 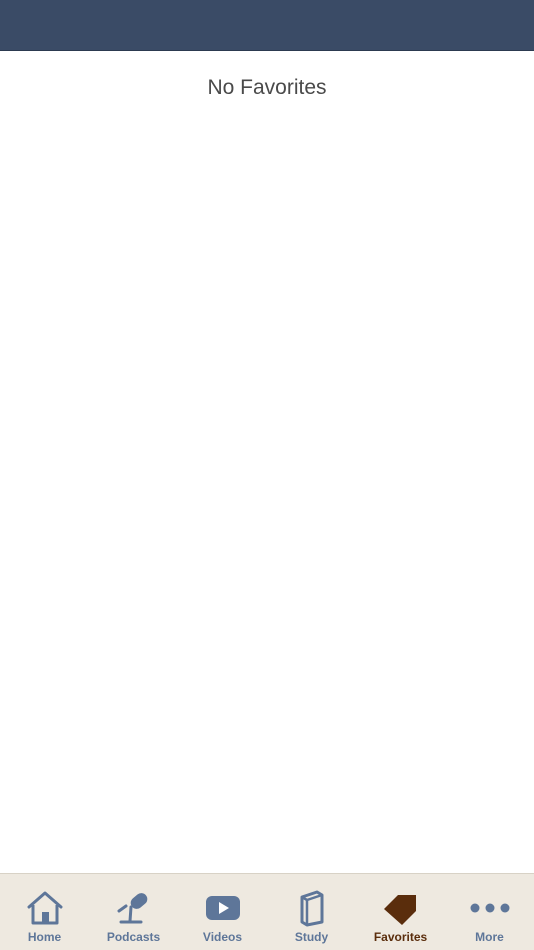 I want to click on tab-more: More, so click(x=489, y=912).